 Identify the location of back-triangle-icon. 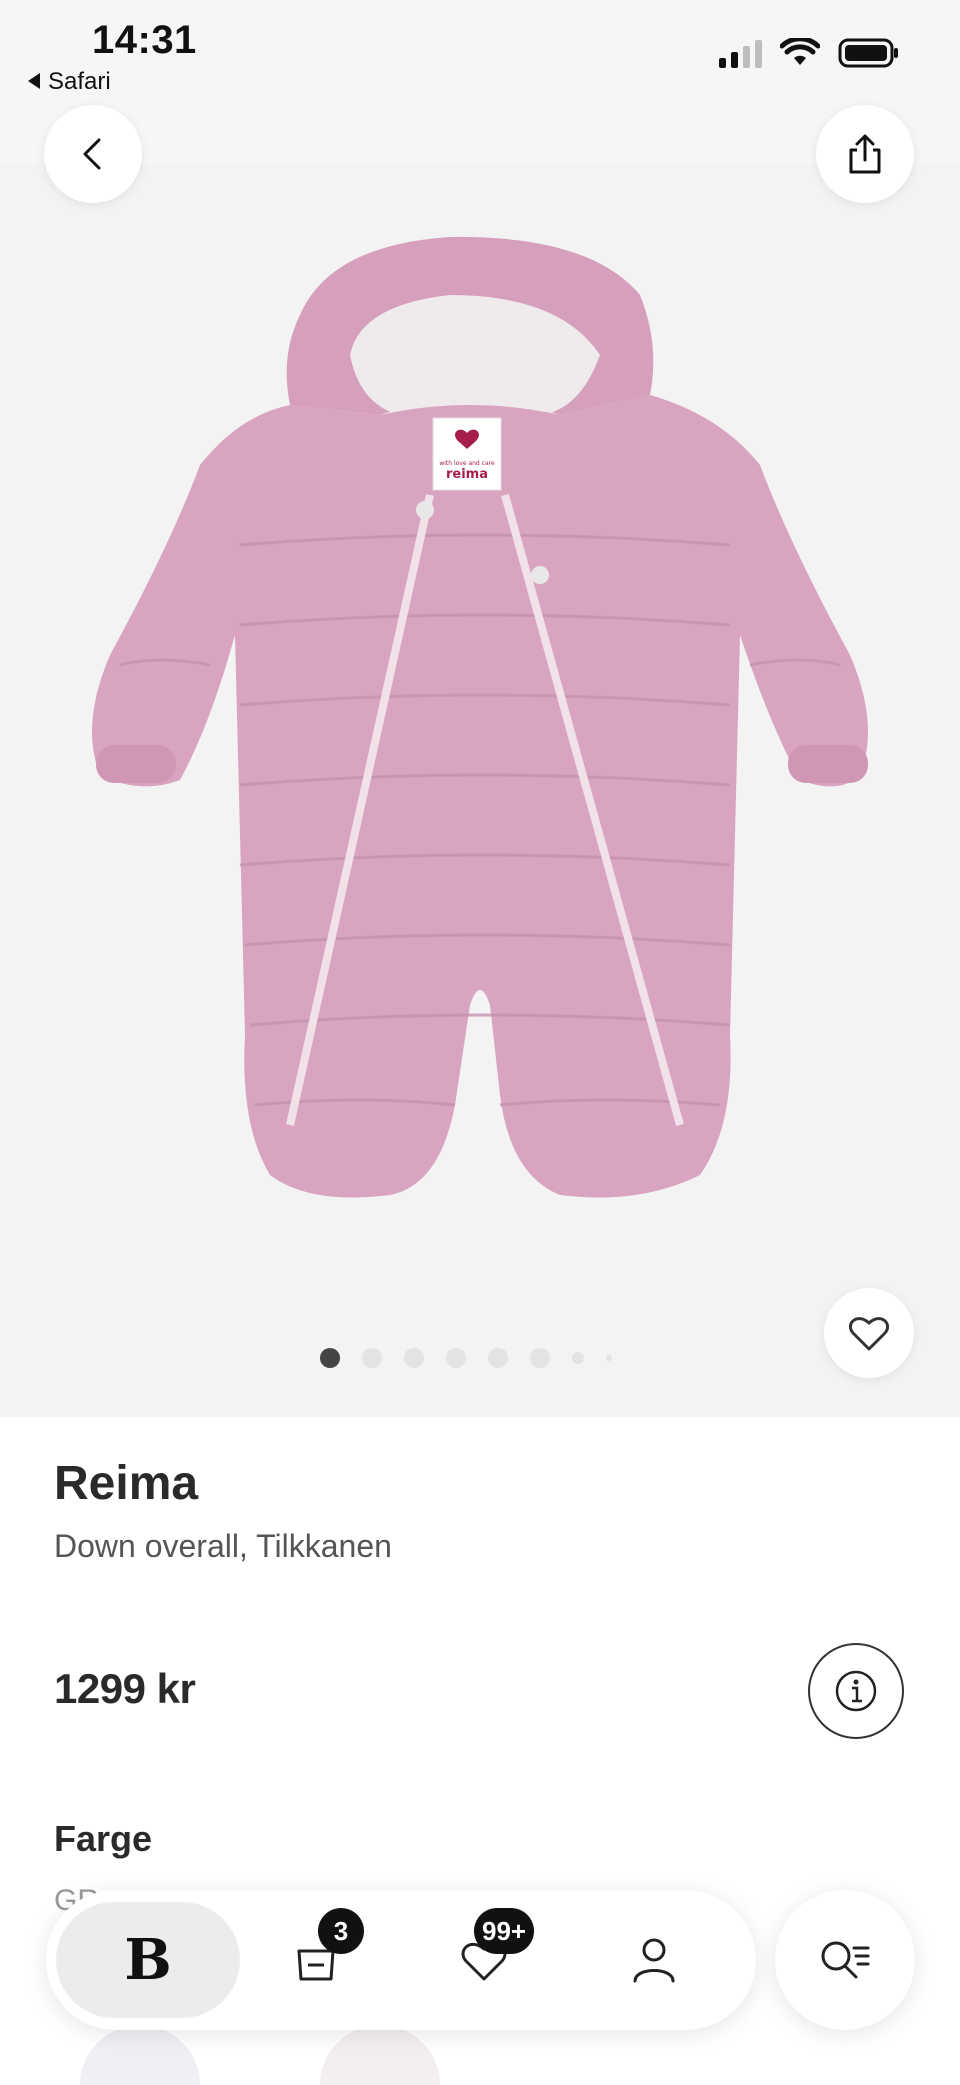
(34, 80).